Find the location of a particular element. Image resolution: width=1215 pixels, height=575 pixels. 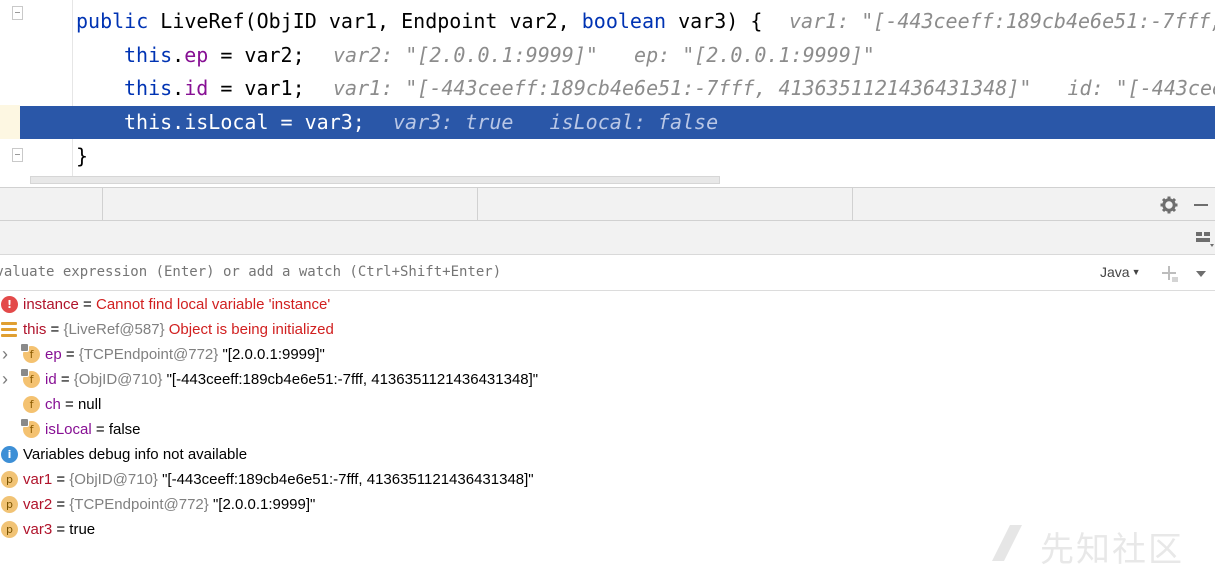

code-token: = var2; is located at coordinates (256, 55).